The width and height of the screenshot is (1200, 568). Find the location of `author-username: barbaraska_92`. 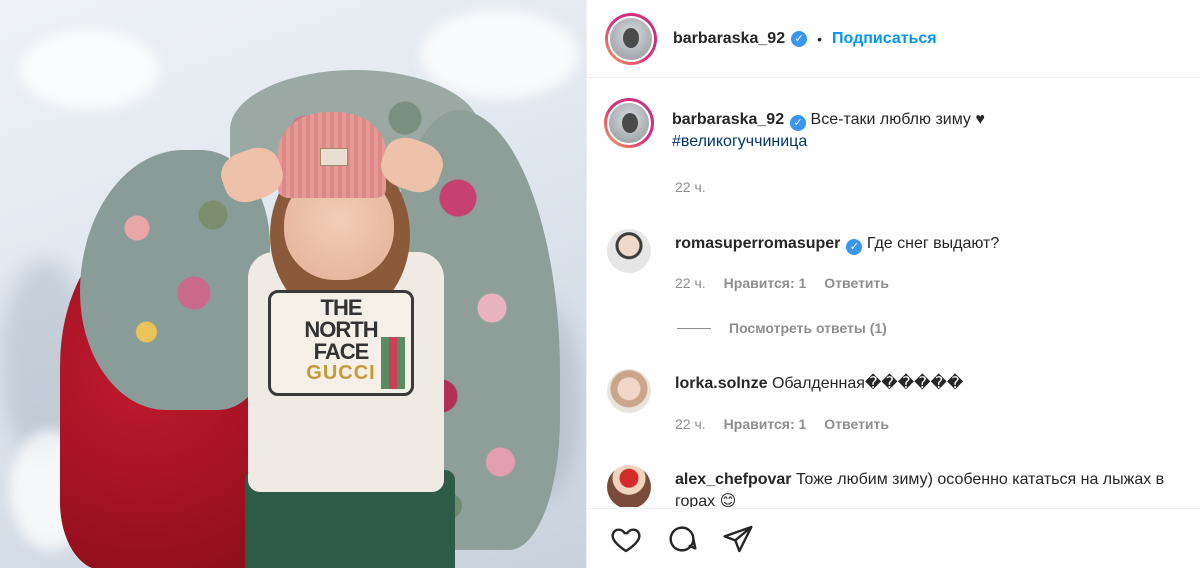

author-username: barbaraska_92 is located at coordinates (729, 39).